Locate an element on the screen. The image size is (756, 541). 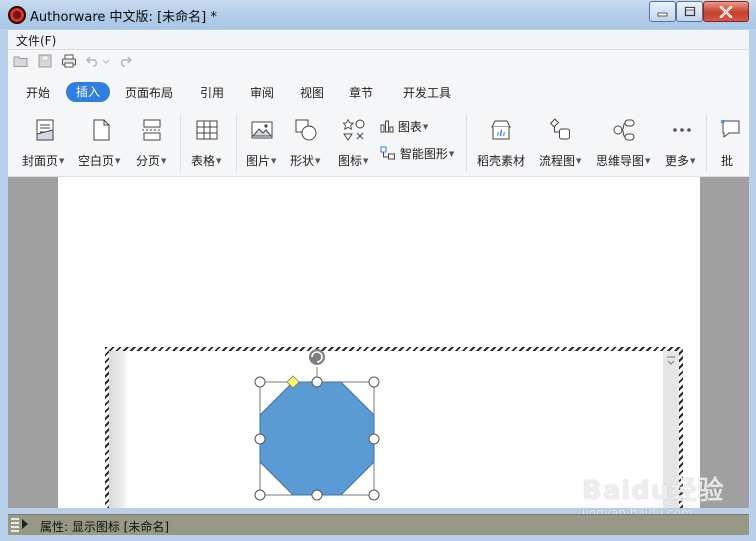
docer-material-button: 稻壳素材 is located at coordinates (502, 144).